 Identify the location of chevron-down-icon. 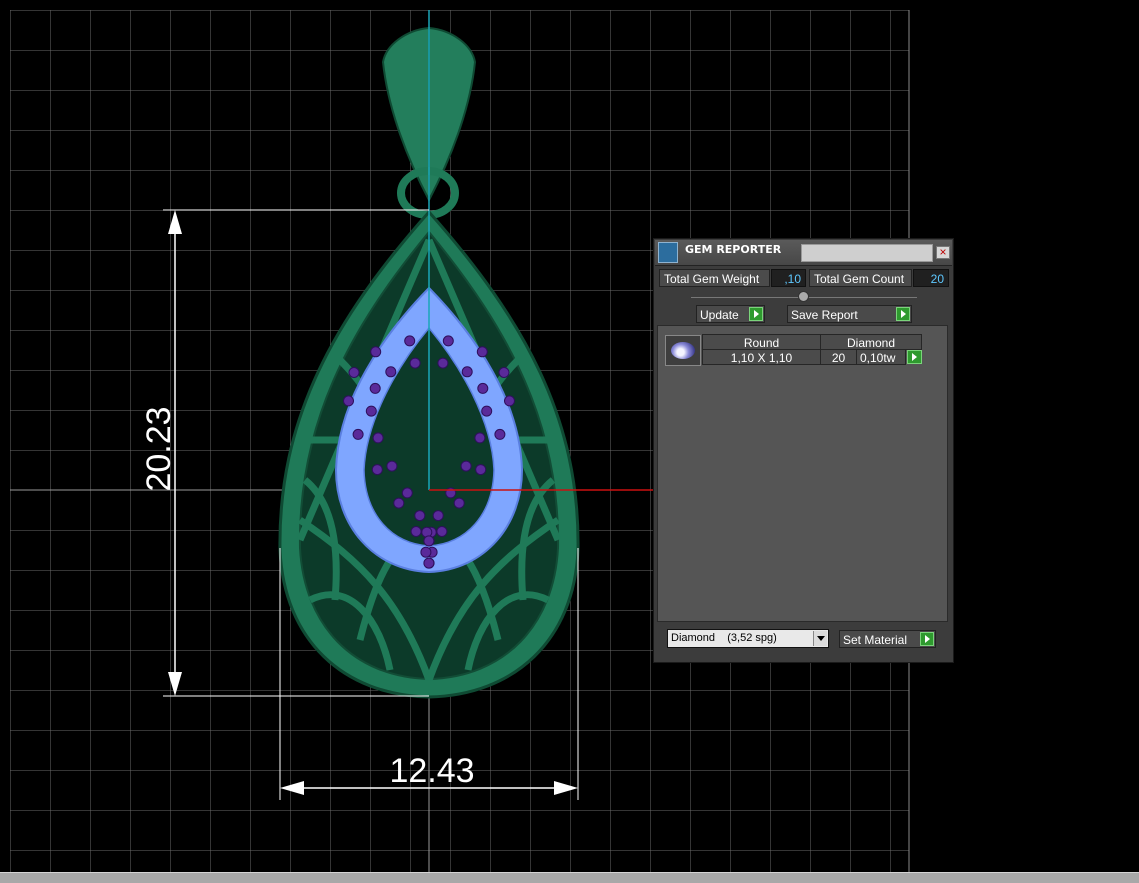
(820, 638).